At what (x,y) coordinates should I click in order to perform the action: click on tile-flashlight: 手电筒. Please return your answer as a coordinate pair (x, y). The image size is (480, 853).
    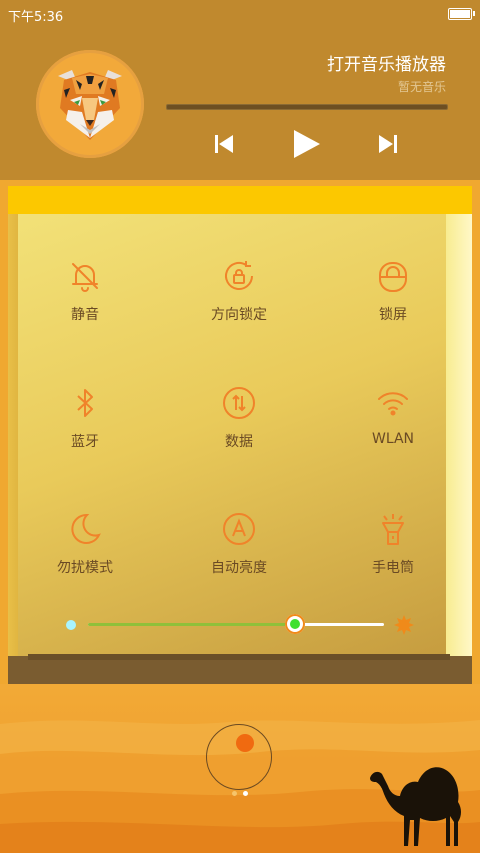
    Looking at the image, I should click on (393, 544).